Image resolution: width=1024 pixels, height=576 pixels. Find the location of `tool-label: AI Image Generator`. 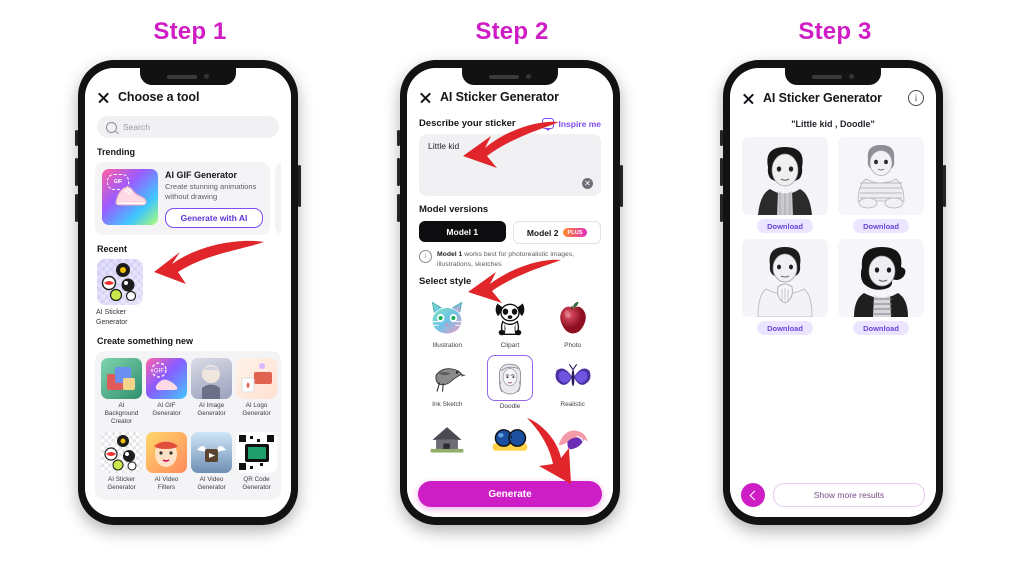

tool-label: AI Image Generator is located at coordinates (211, 410).